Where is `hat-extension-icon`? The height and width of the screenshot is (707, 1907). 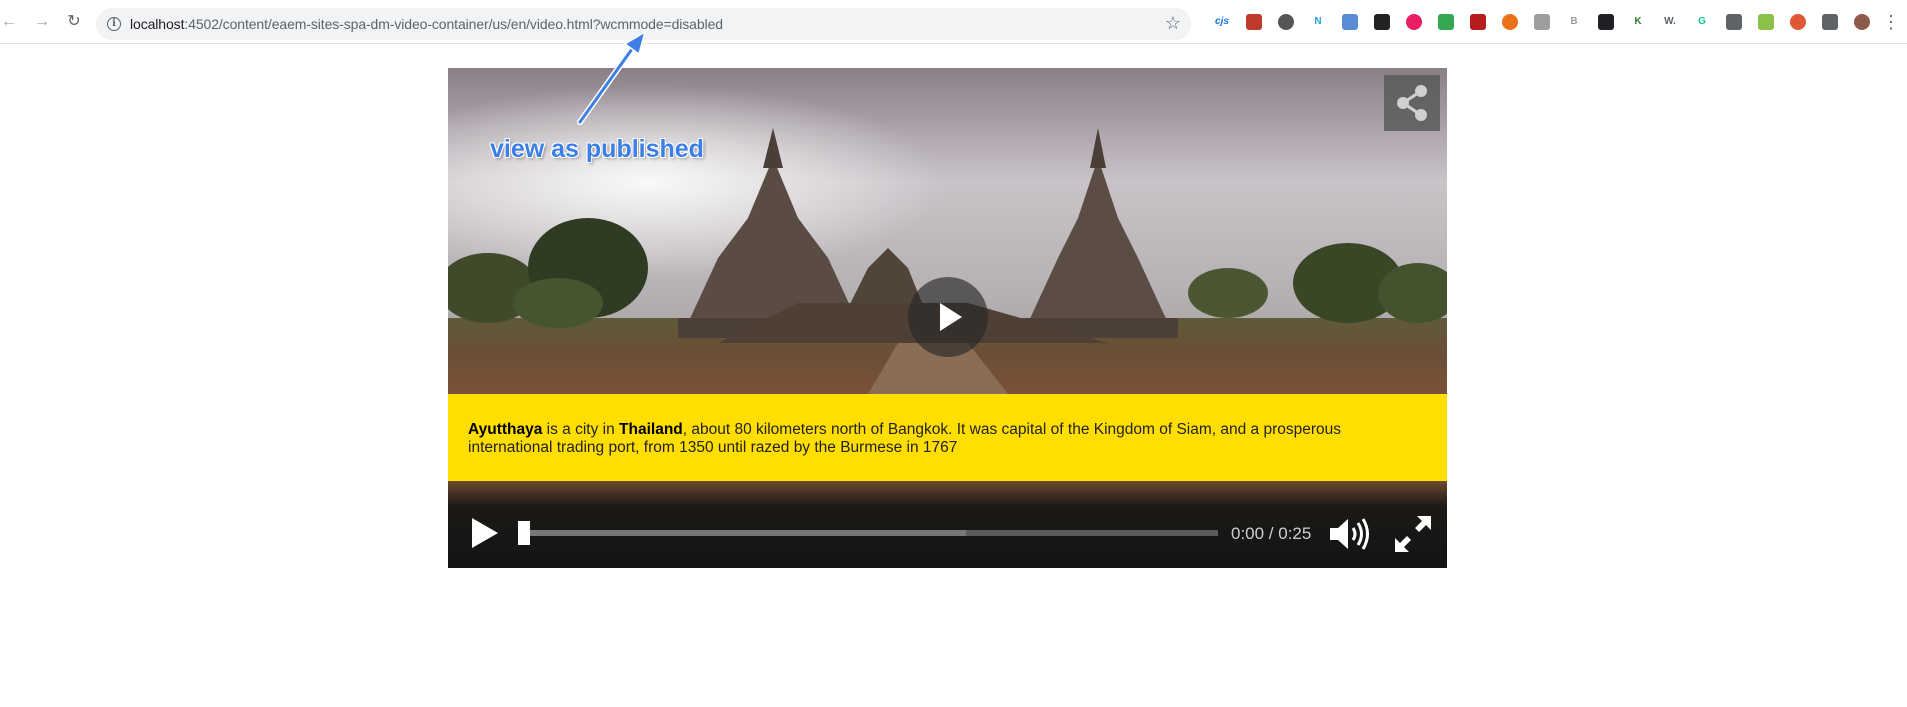 hat-extension-icon is located at coordinates (1382, 22).